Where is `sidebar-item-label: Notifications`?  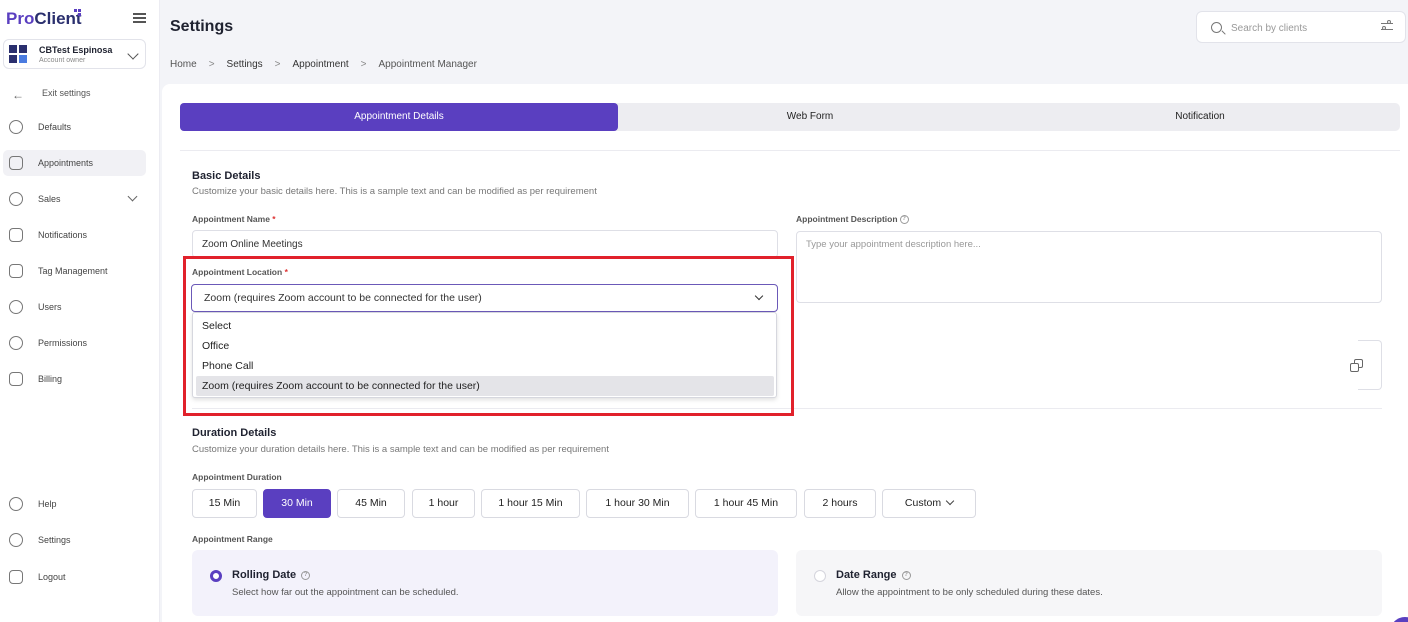 sidebar-item-label: Notifications is located at coordinates (63, 235).